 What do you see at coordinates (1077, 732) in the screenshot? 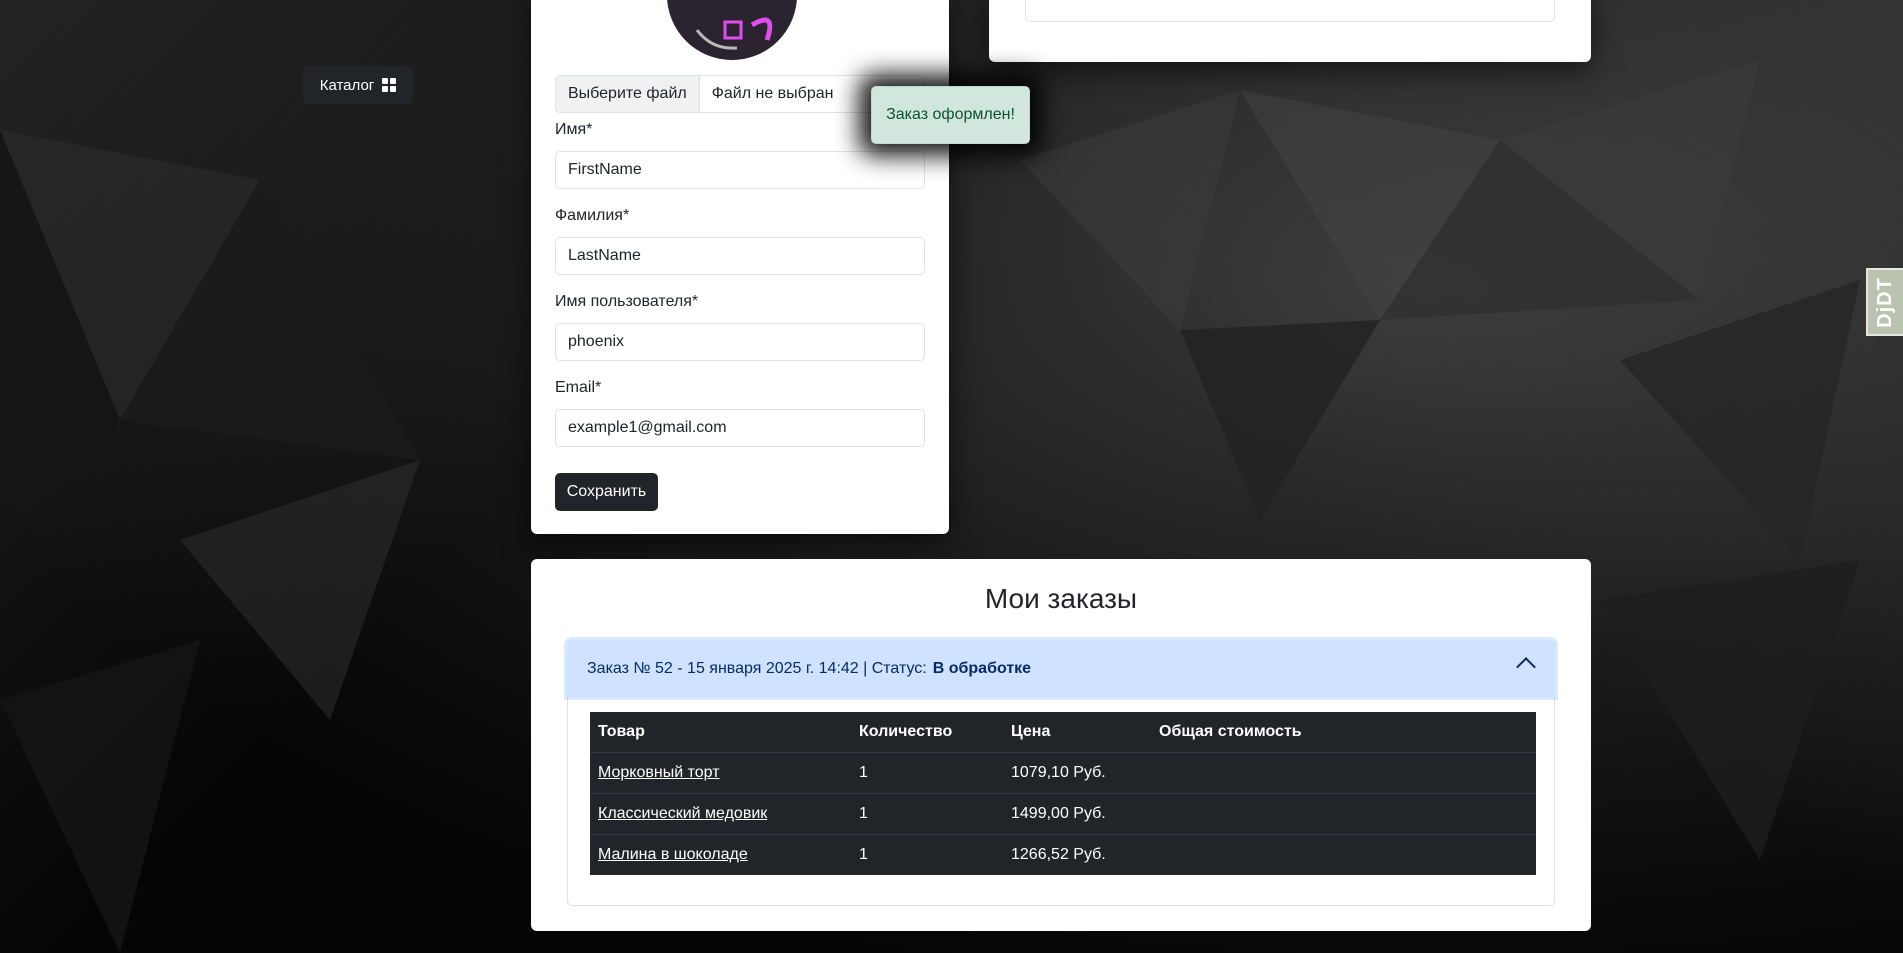
I see `column-header-price: Цена` at bounding box center [1077, 732].